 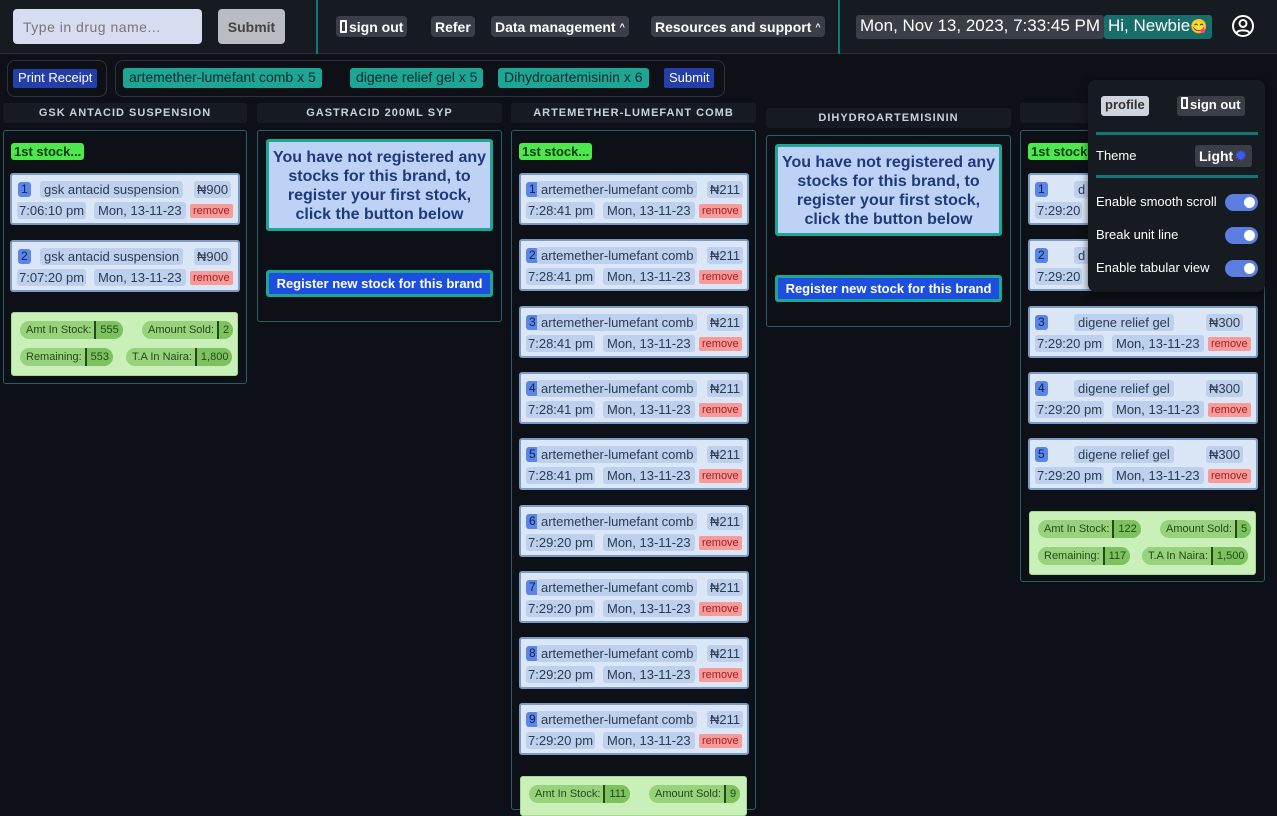 What do you see at coordinates (1059, 151) in the screenshot?
I see `first-stock-badge: 1st stock` at bounding box center [1059, 151].